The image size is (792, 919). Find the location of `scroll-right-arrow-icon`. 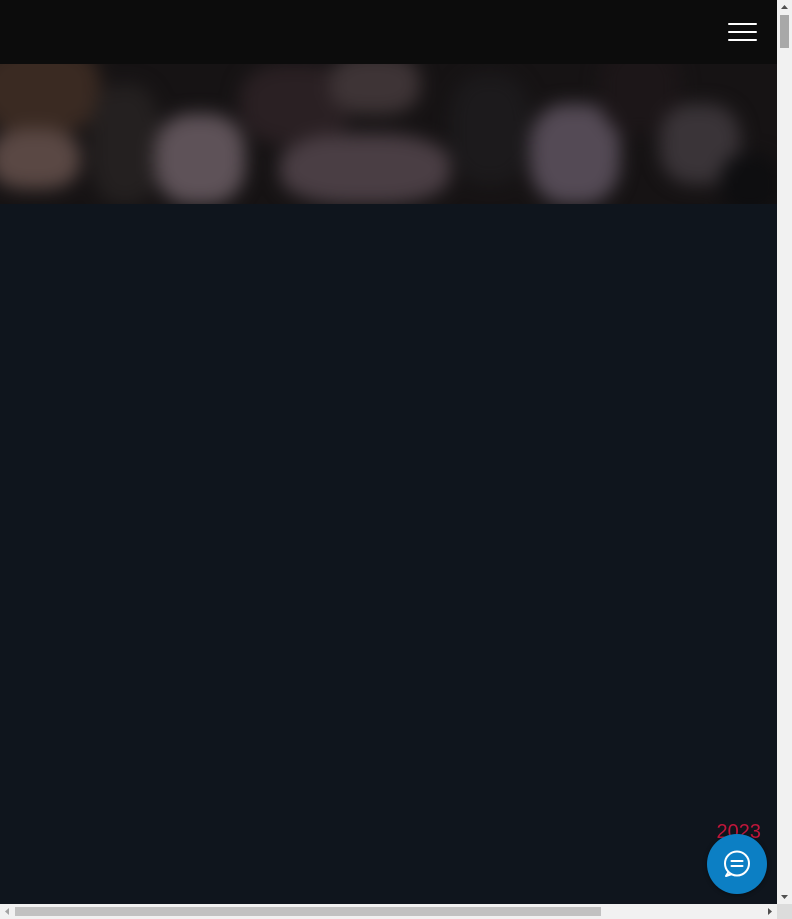

scroll-right-arrow-icon is located at coordinates (769, 911).